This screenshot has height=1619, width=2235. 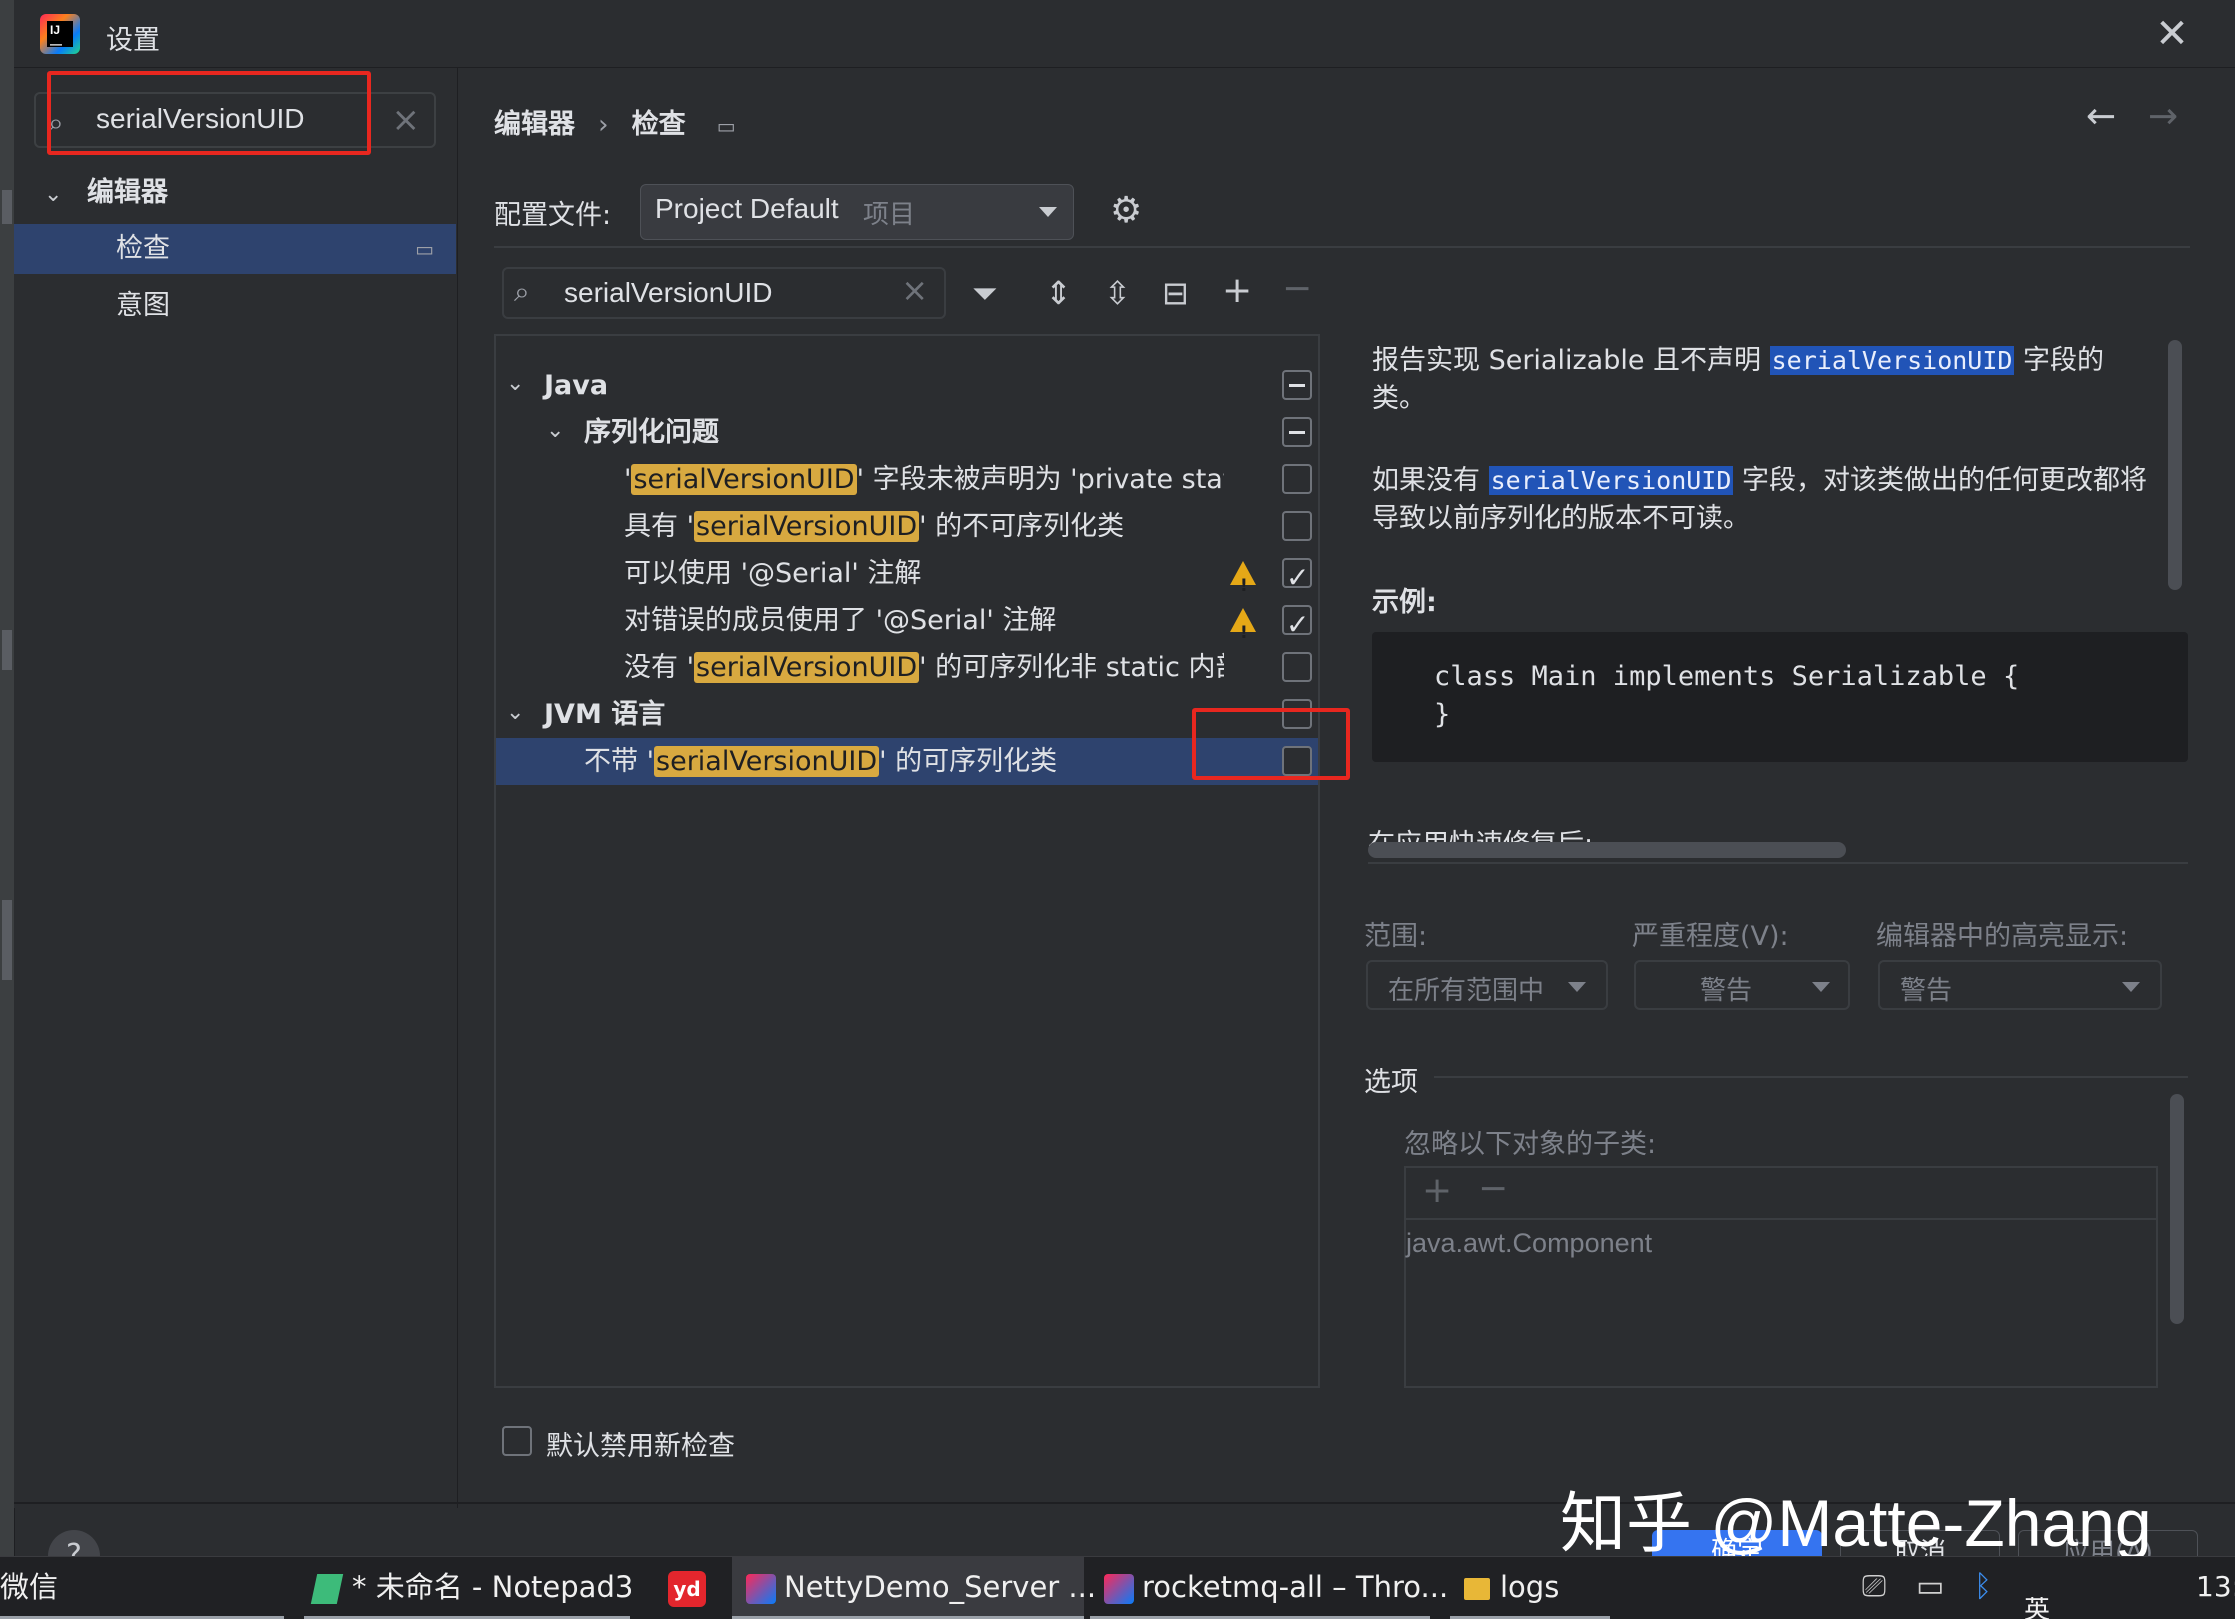 What do you see at coordinates (1607, 850) in the screenshot?
I see `horizontal-scrollbar` at bounding box center [1607, 850].